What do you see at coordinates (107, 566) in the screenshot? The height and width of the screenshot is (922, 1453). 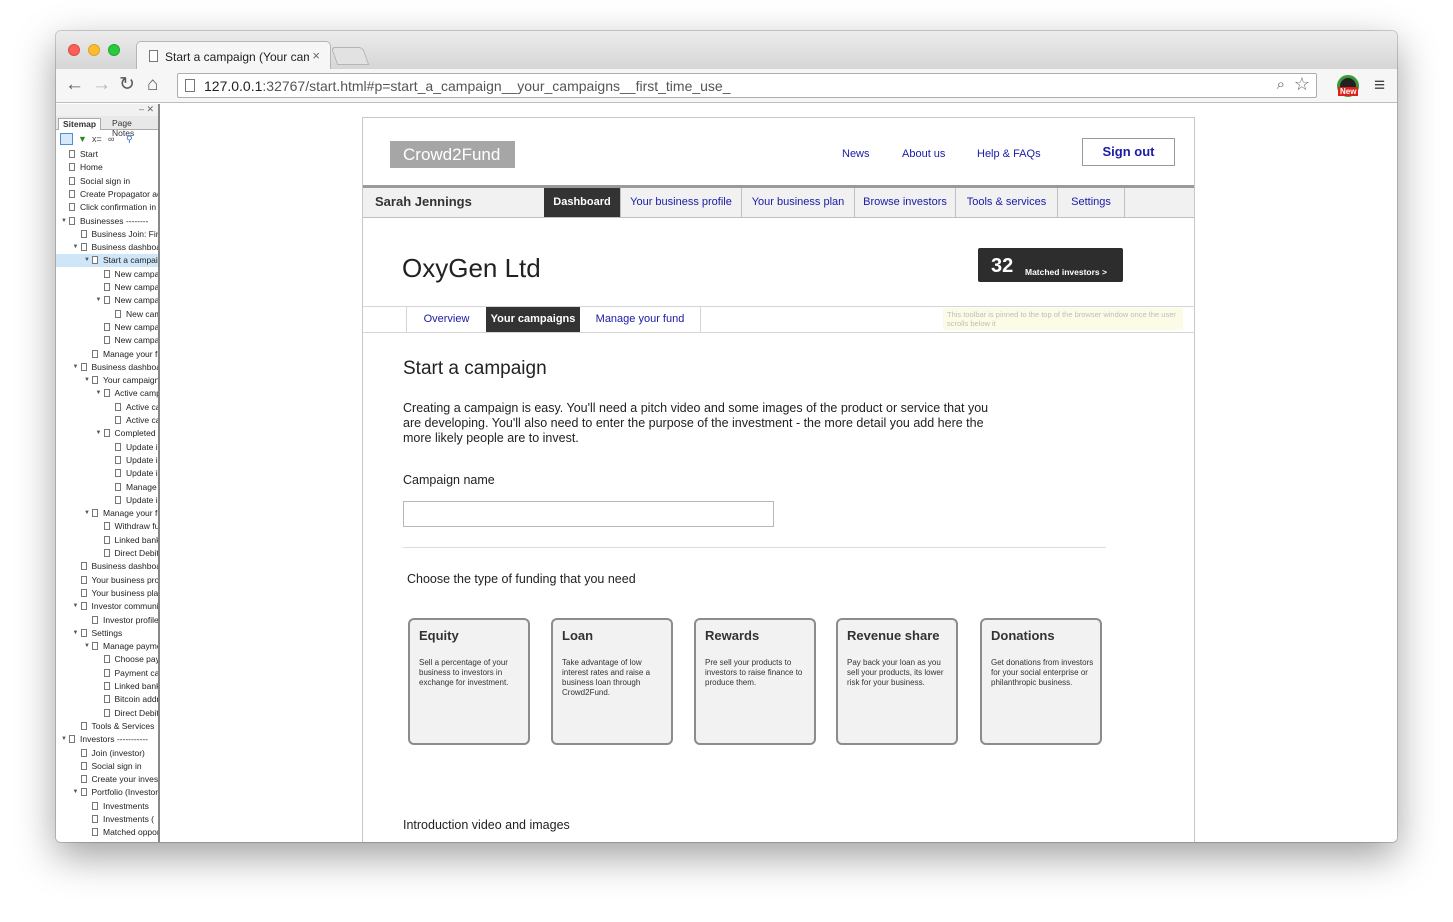 I see `sitemap-item: Business dashboard` at bounding box center [107, 566].